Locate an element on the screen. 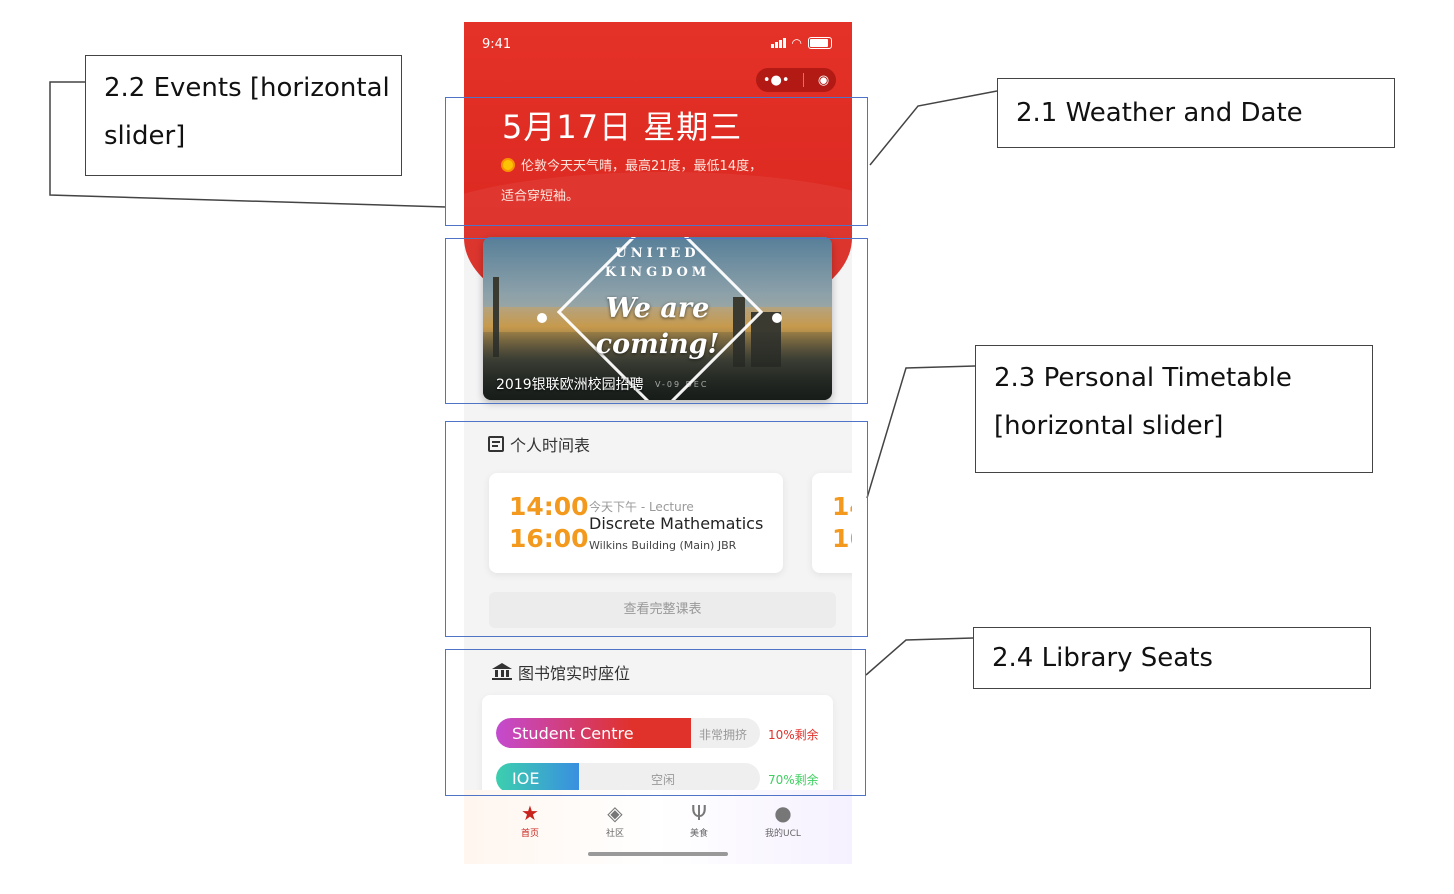 This screenshot has width=1454, height=894. compass-icon: ◈ is located at coordinates (615, 813).